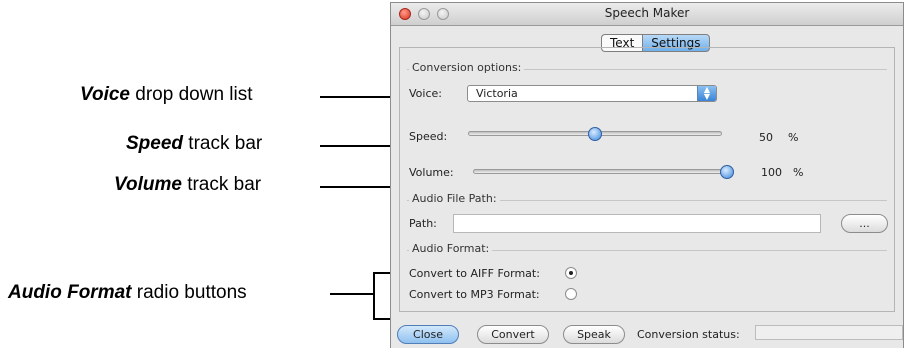 The height and width of the screenshot is (348, 907). Describe the element at coordinates (595, 134) in the screenshot. I see `speed-slider-knob` at that location.